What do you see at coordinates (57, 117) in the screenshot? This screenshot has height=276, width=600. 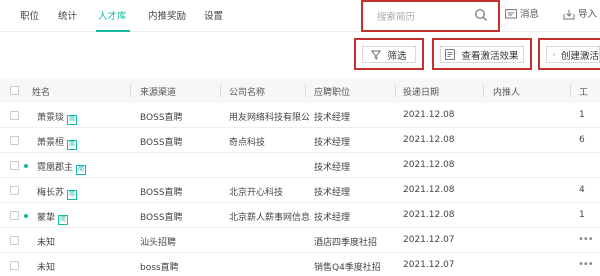 I see `candidate-name: 萧景琰简` at bounding box center [57, 117].